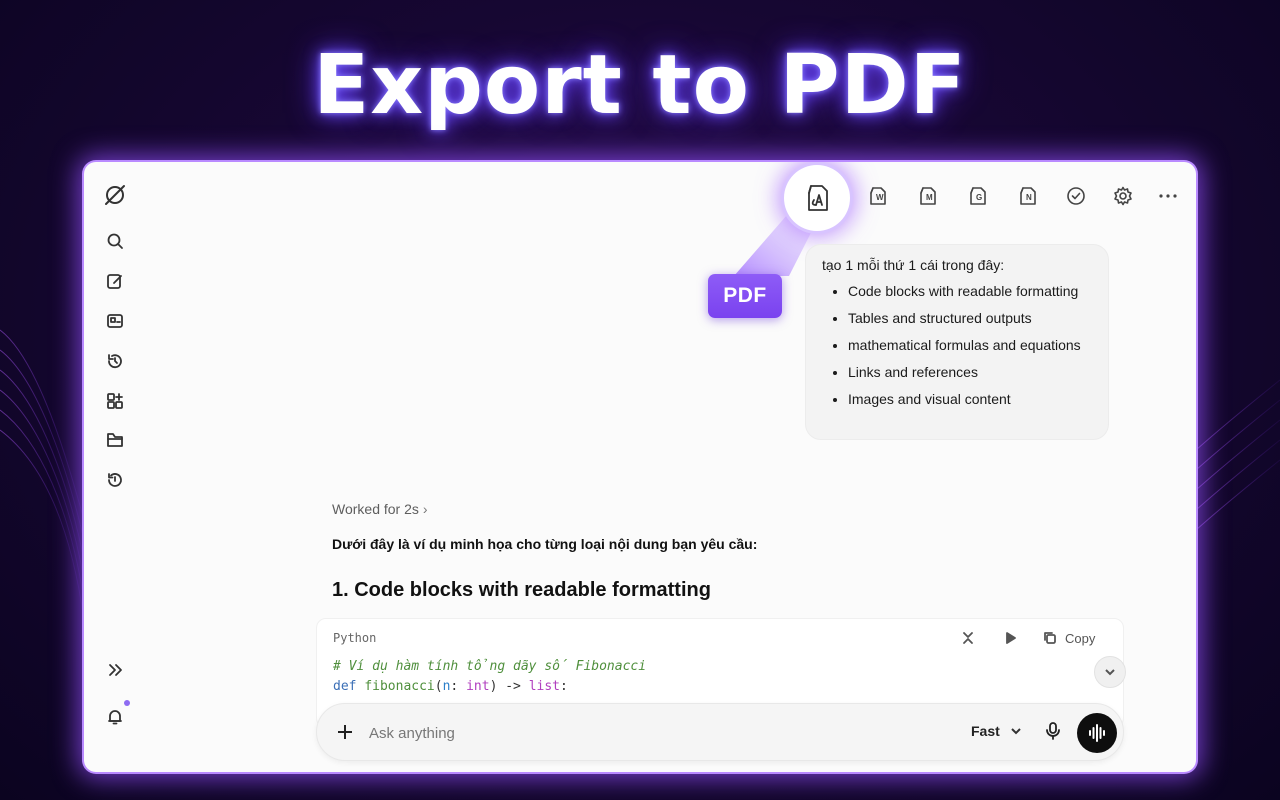 The width and height of the screenshot is (1280, 800). What do you see at coordinates (1050, 638) in the screenshot?
I see `copy-icon` at bounding box center [1050, 638].